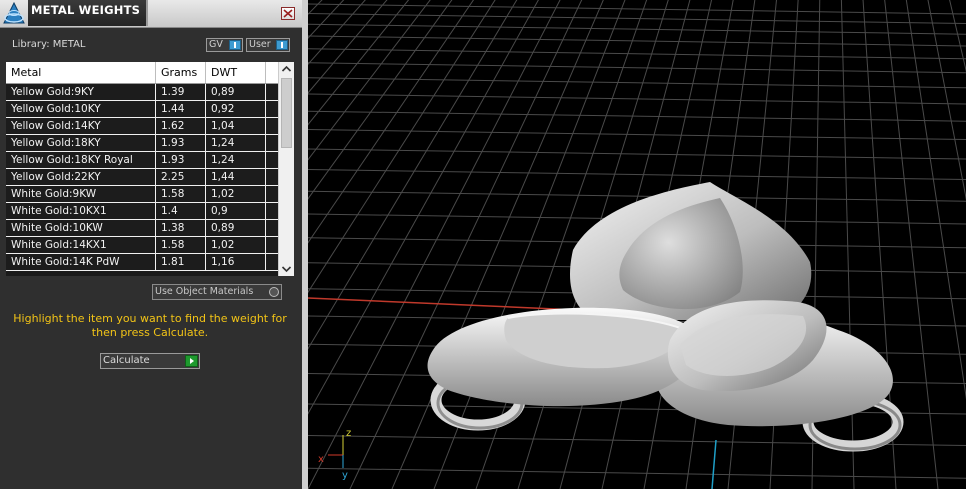 The image size is (966, 489). I want to click on gizmo-z-label: z, so click(348, 433).